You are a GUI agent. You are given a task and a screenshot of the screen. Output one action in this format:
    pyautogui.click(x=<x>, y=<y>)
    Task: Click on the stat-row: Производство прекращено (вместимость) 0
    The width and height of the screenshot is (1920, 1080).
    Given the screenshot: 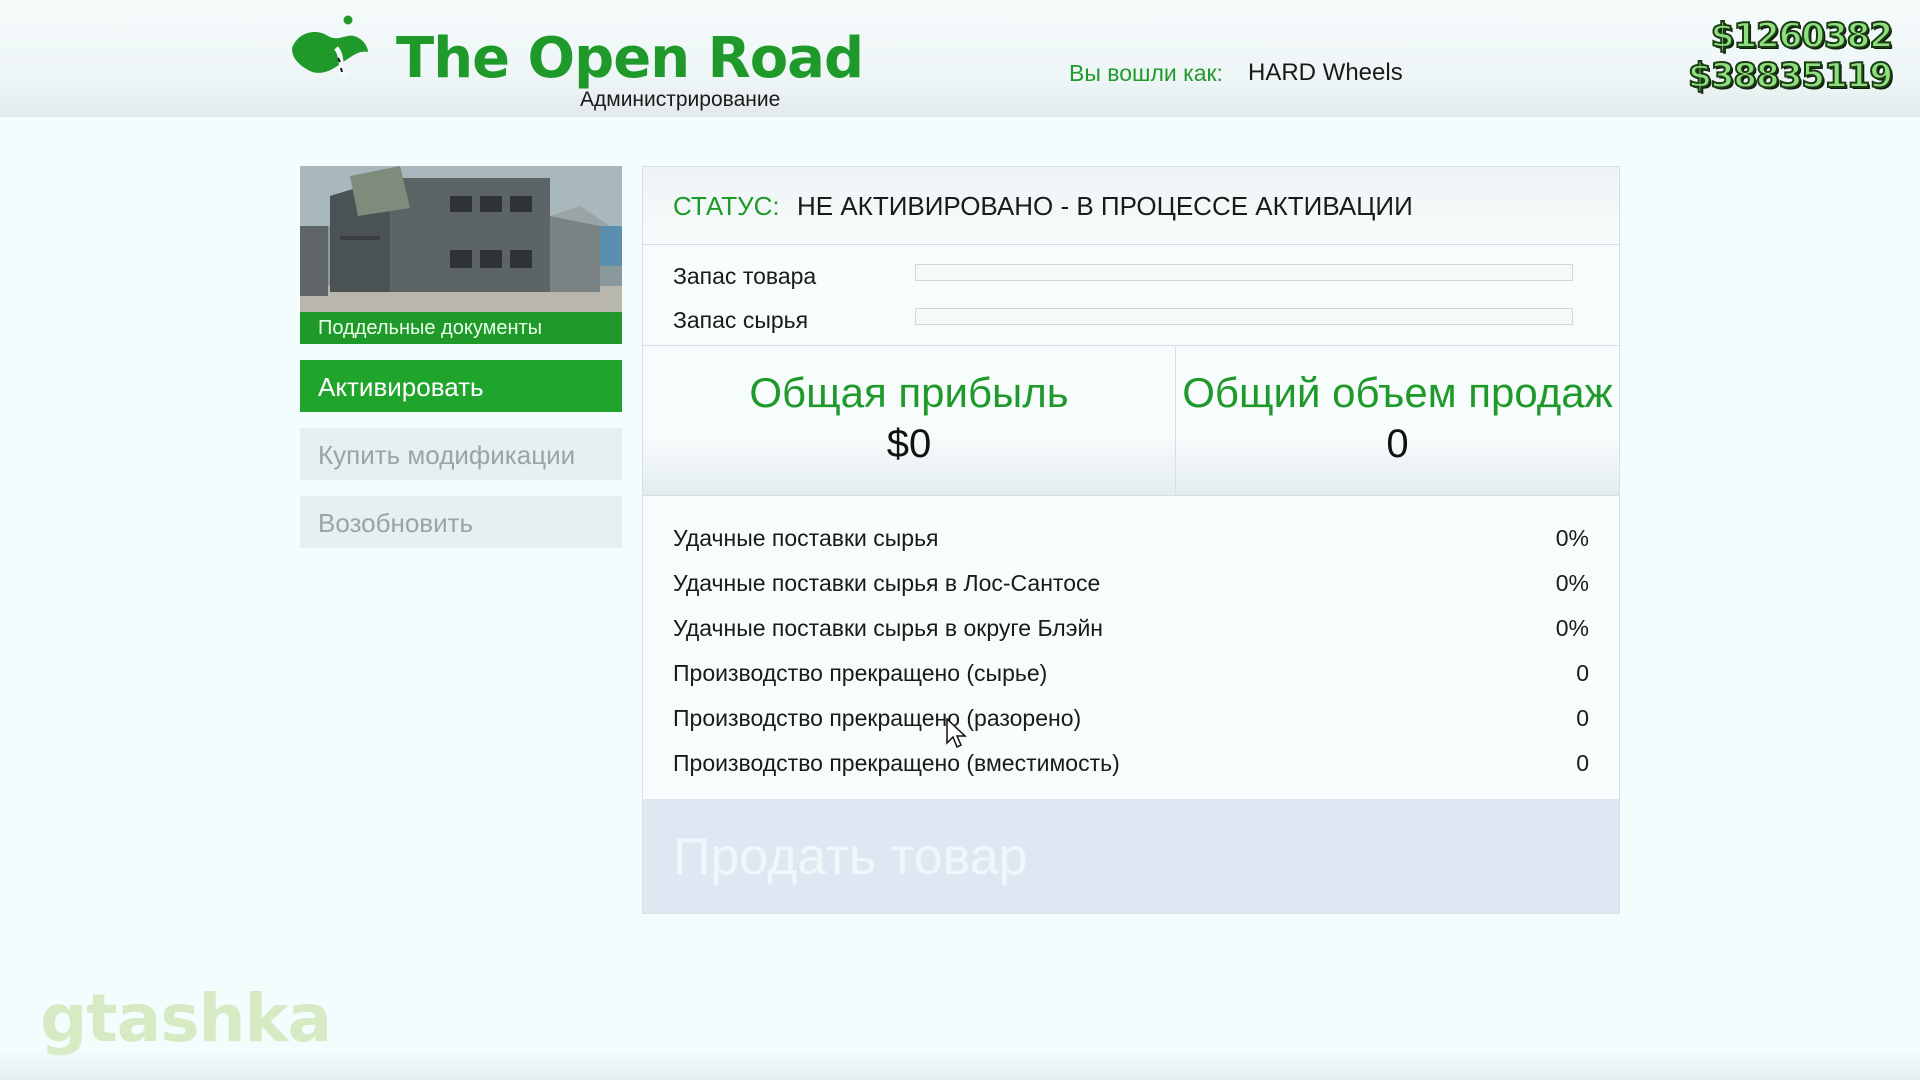 What is the action you would take?
    pyautogui.click(x=1131, y=765)
    